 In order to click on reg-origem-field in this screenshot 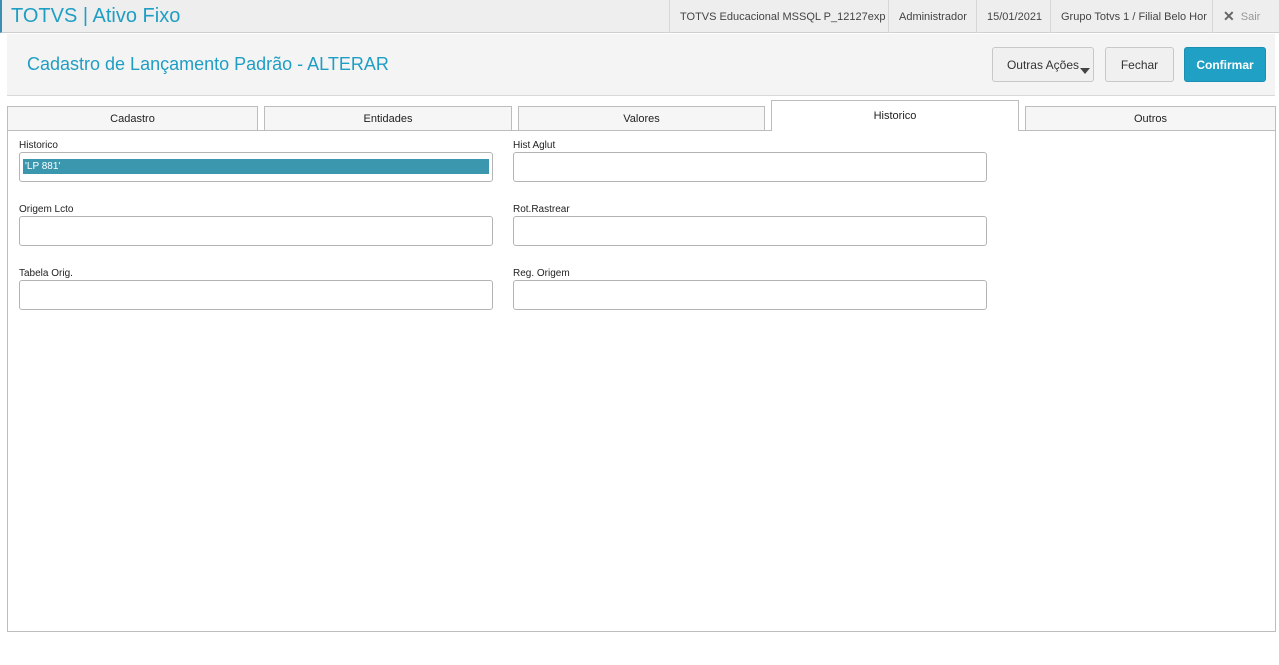, I will do `click(750, 295)`.